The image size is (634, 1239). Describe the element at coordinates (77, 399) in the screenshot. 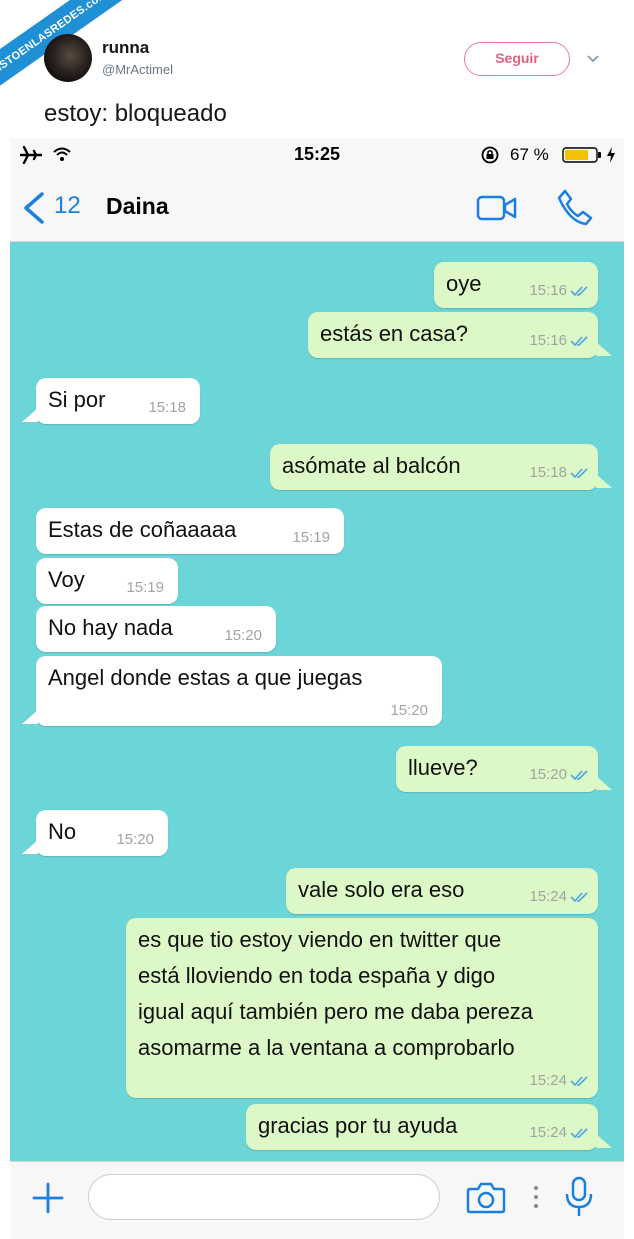

I see `message-text: Si por` at that location.